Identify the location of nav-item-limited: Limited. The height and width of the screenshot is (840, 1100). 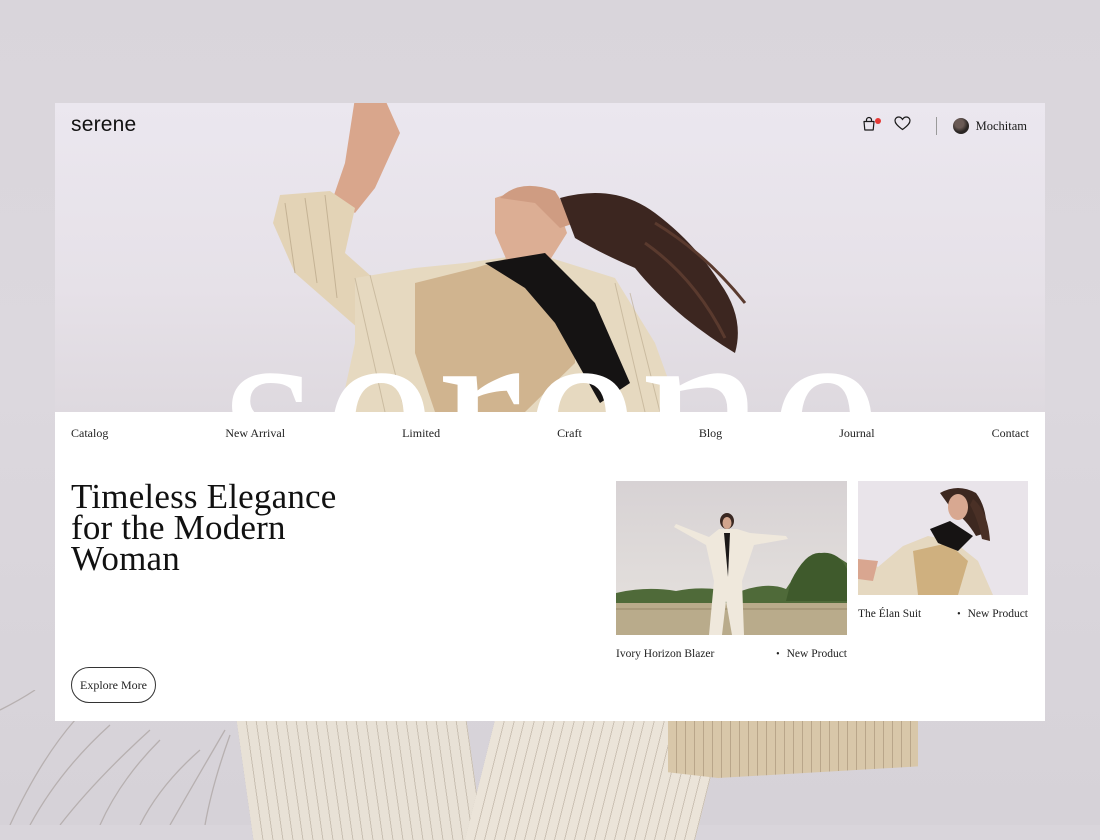
(421, 433).